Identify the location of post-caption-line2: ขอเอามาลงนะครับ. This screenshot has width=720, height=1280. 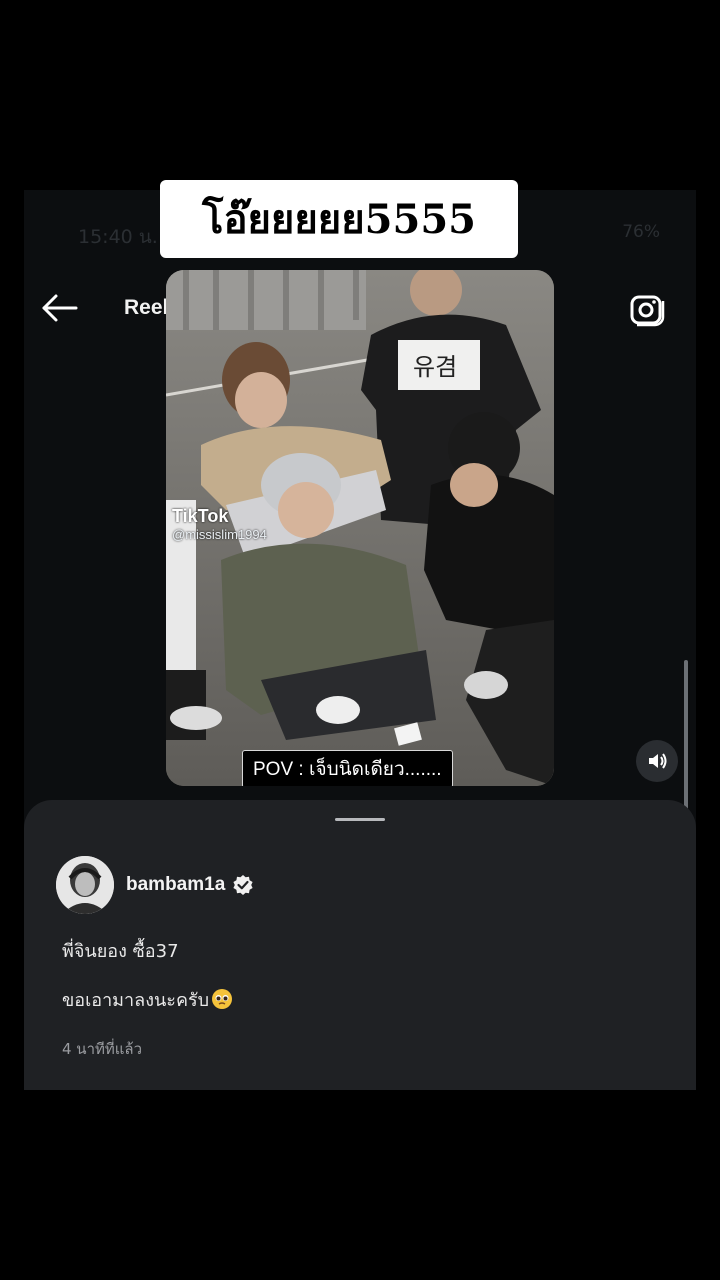
(147, 999).